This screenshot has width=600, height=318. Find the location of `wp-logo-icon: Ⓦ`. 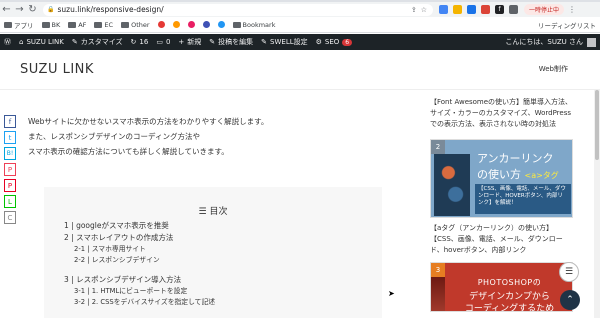

wp-logo-icon: Ⓦ is located at coordinates (7, 42).